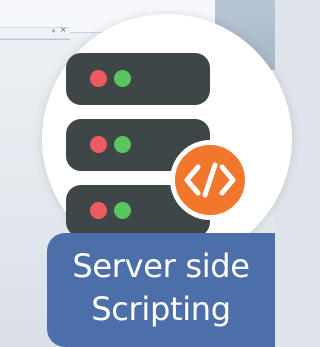 The image size is (320, 347). I want to click on code-brackets-icon, so click(210, 180).